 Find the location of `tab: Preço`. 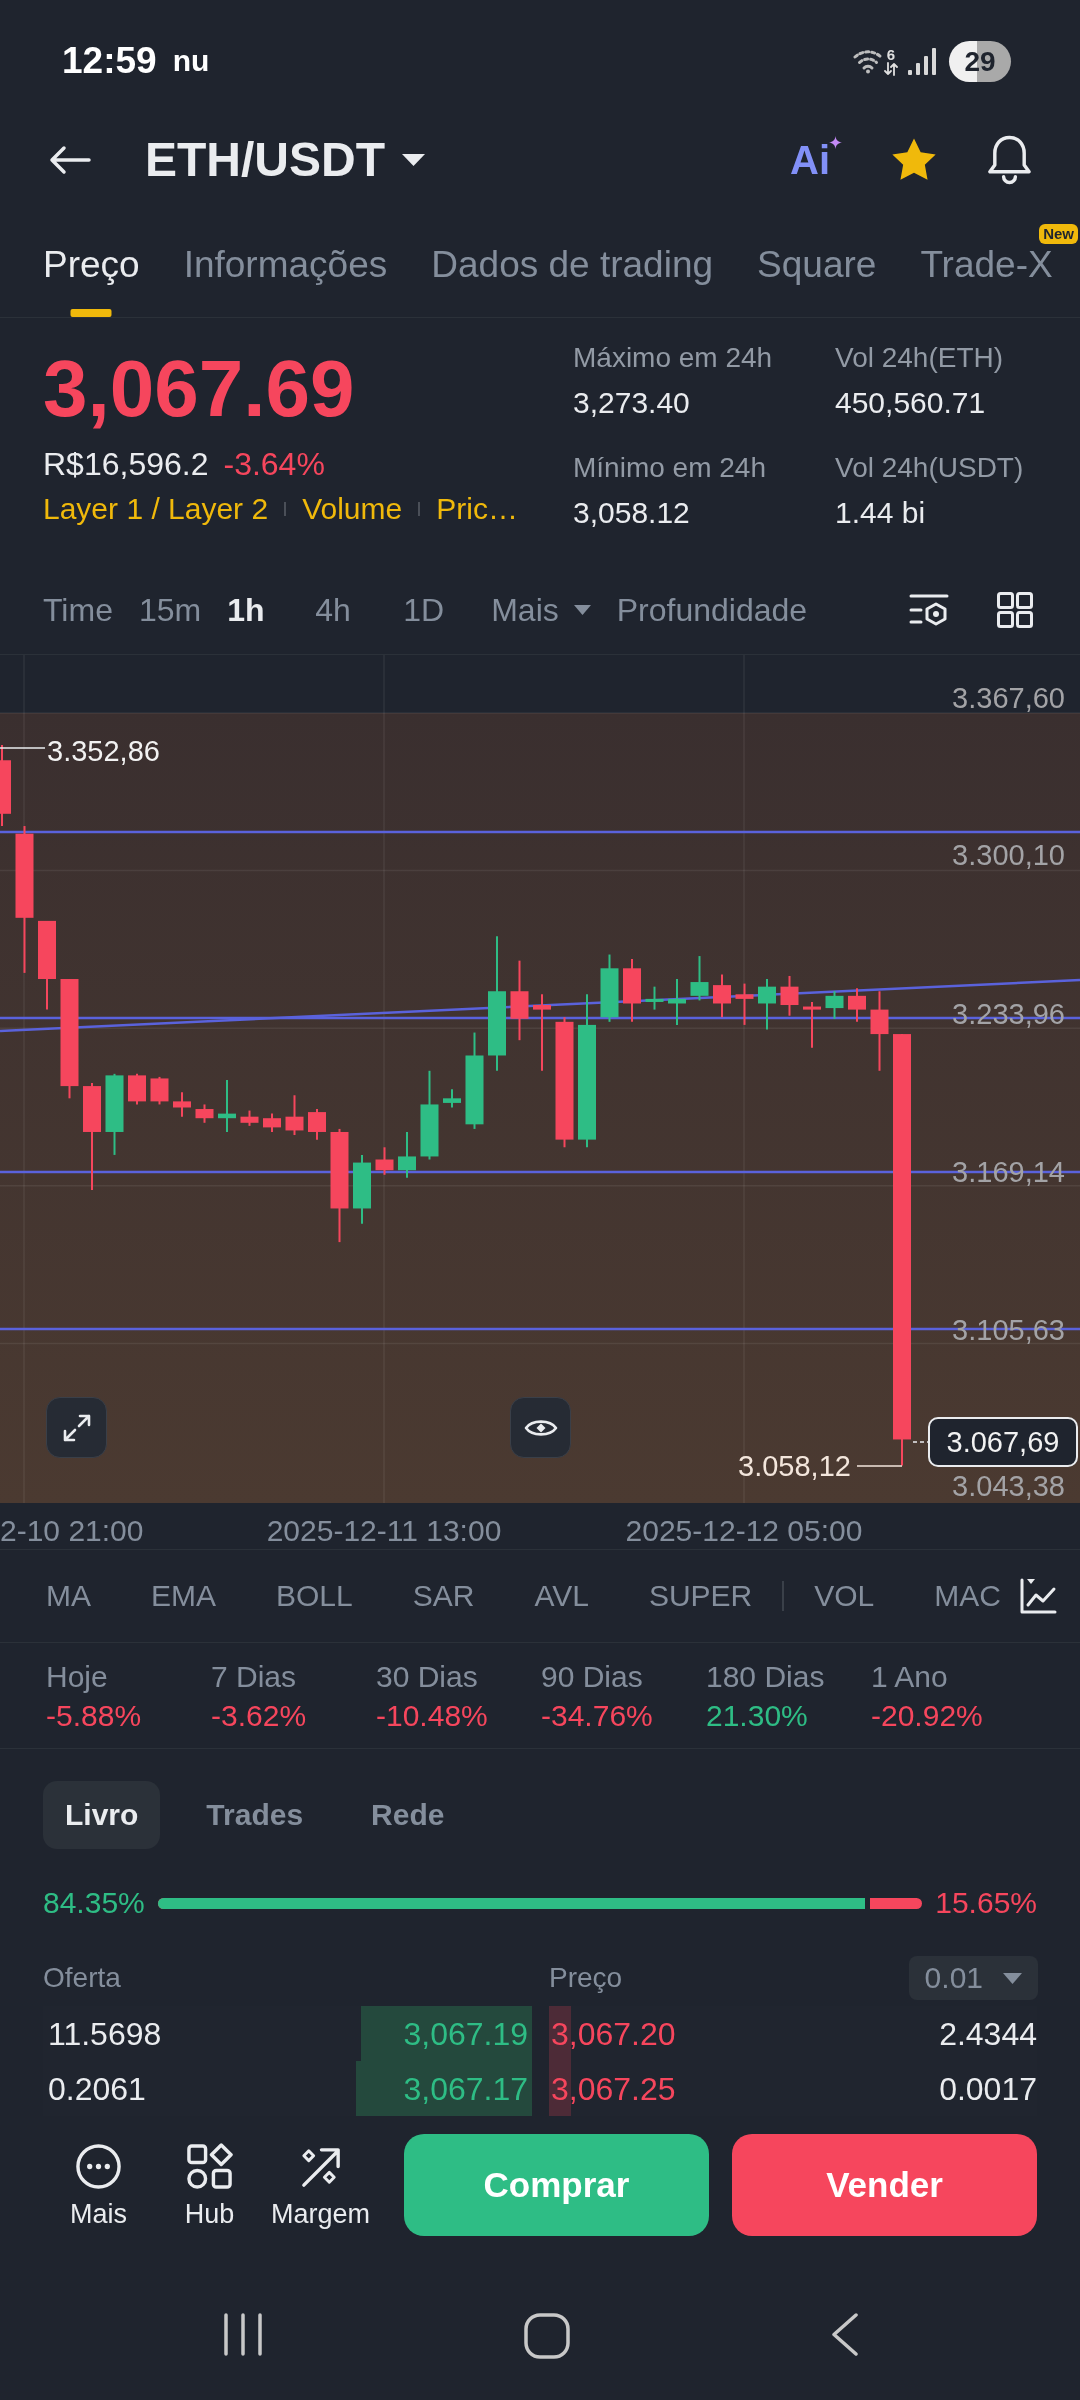

tab: Preço is located at coordinates (91, 281).